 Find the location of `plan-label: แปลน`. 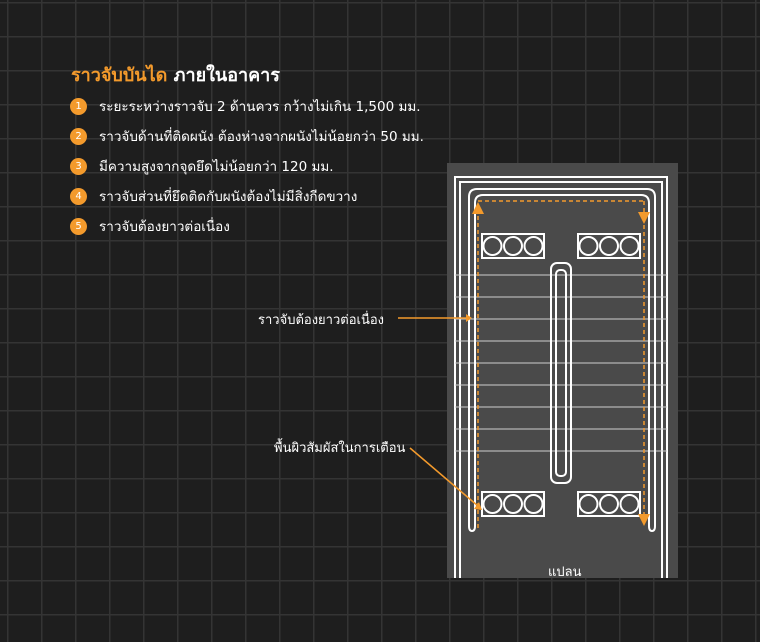

plan-label: แปลน is located at coordinates (565, 572).